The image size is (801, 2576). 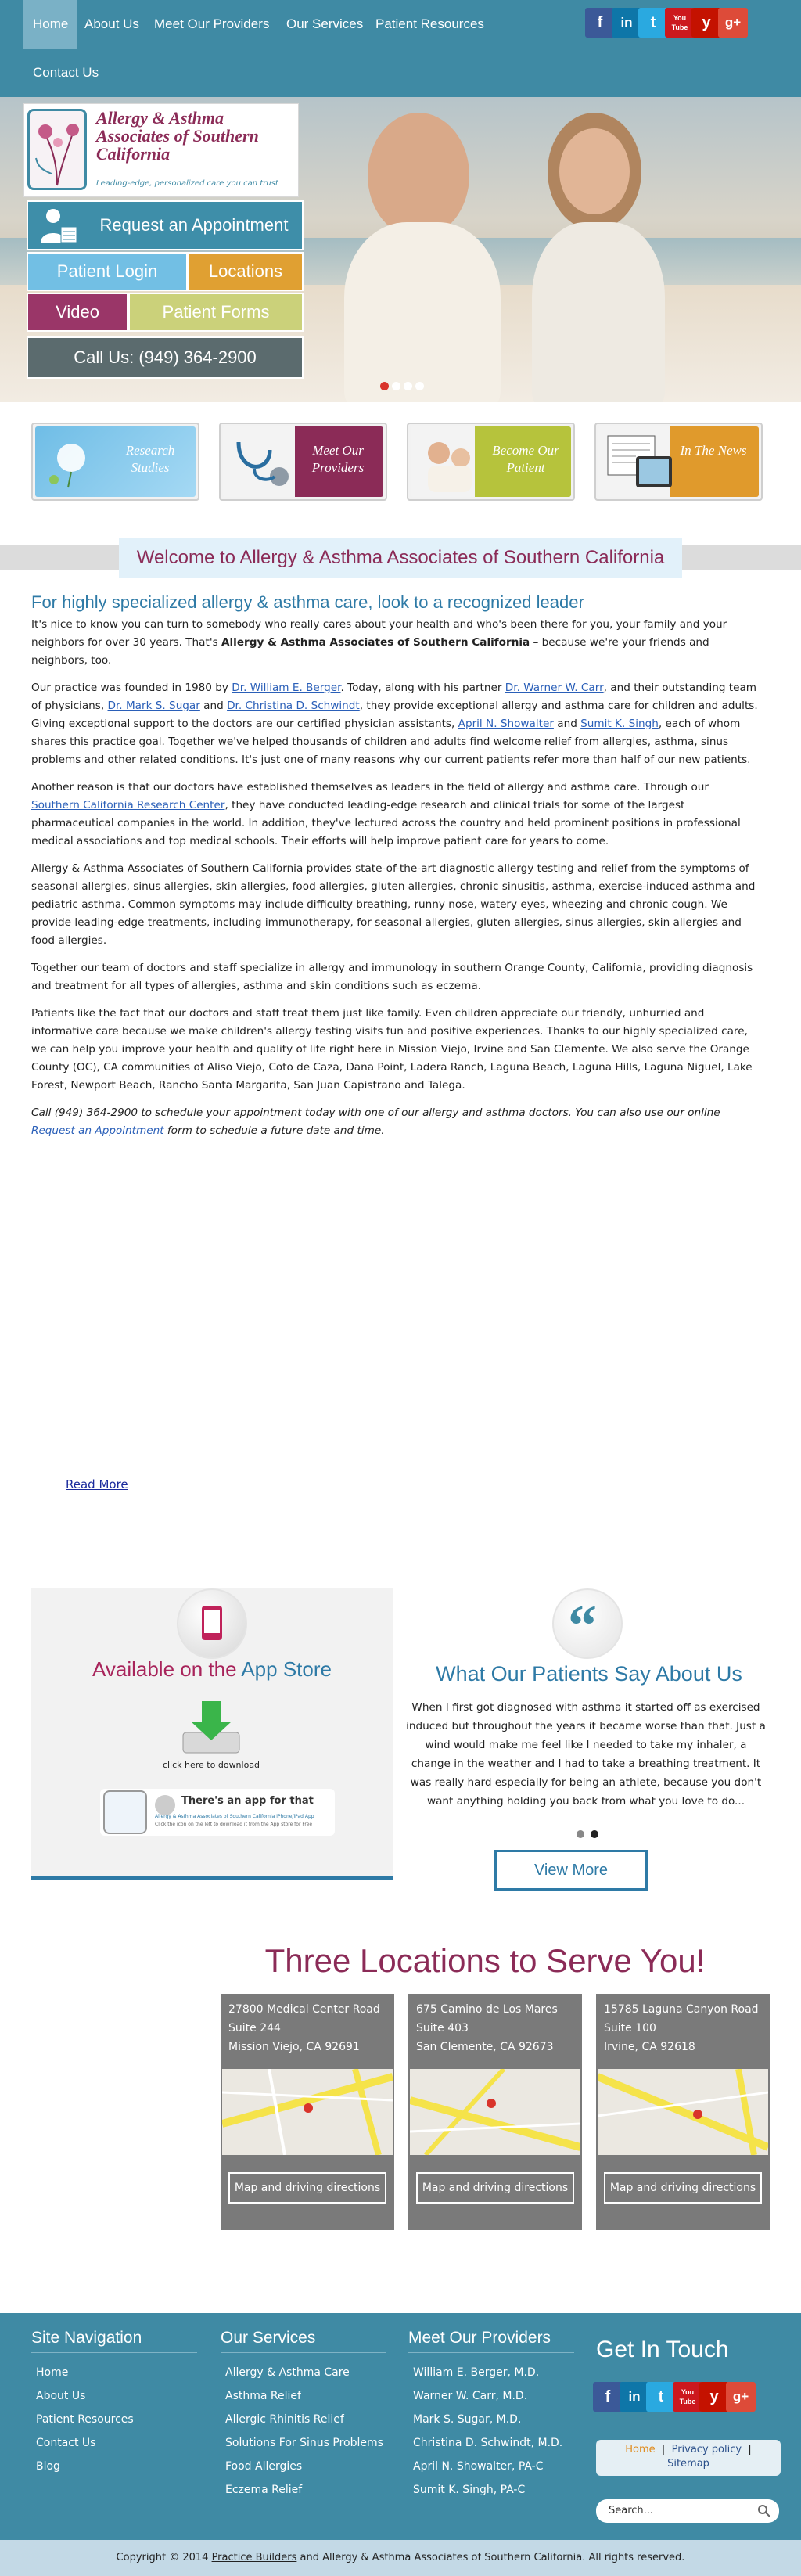 What do you see at coordinates (194, 225) in the screenshot?
I see `request-appointment-label: Request an Appointment` at bounding box center [194, 225].